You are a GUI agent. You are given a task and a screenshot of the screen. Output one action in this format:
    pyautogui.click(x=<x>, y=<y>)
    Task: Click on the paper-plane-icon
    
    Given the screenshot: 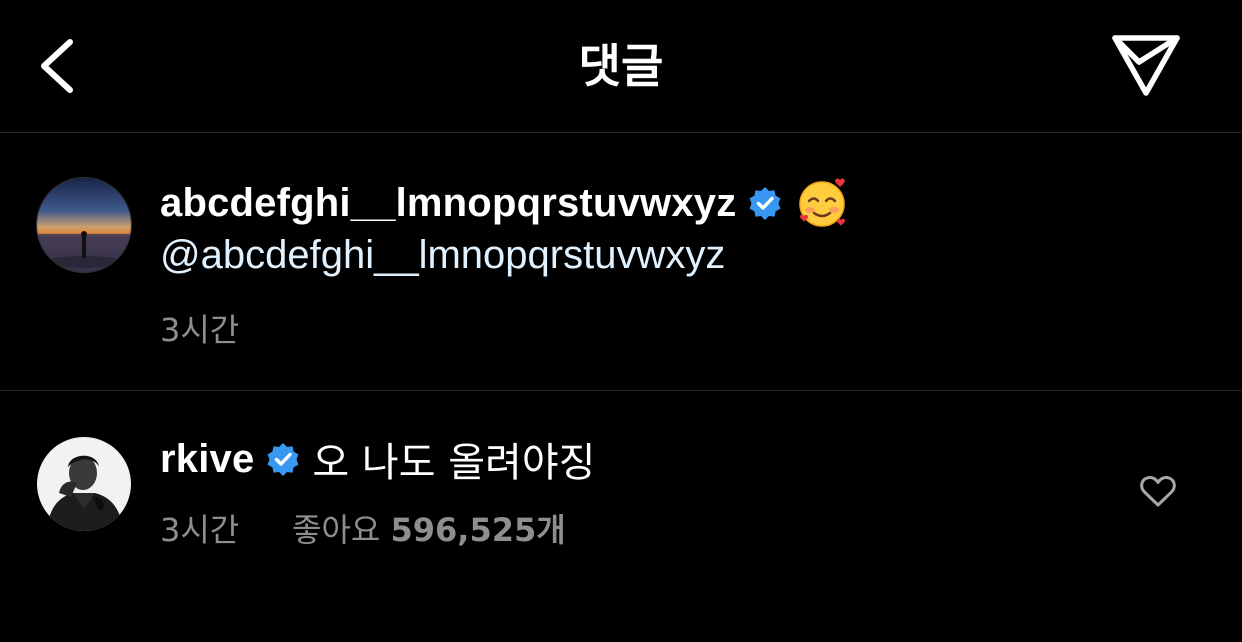 What is the action you would take?
    pyautogui.click(x=1146, y=65)
    